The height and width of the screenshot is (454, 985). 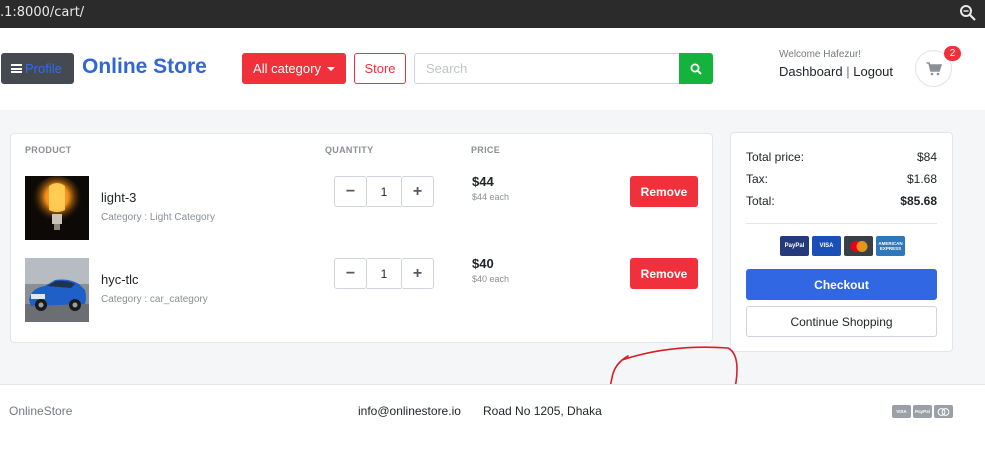 I want to click on search-icon, so click(x=696, y=69).